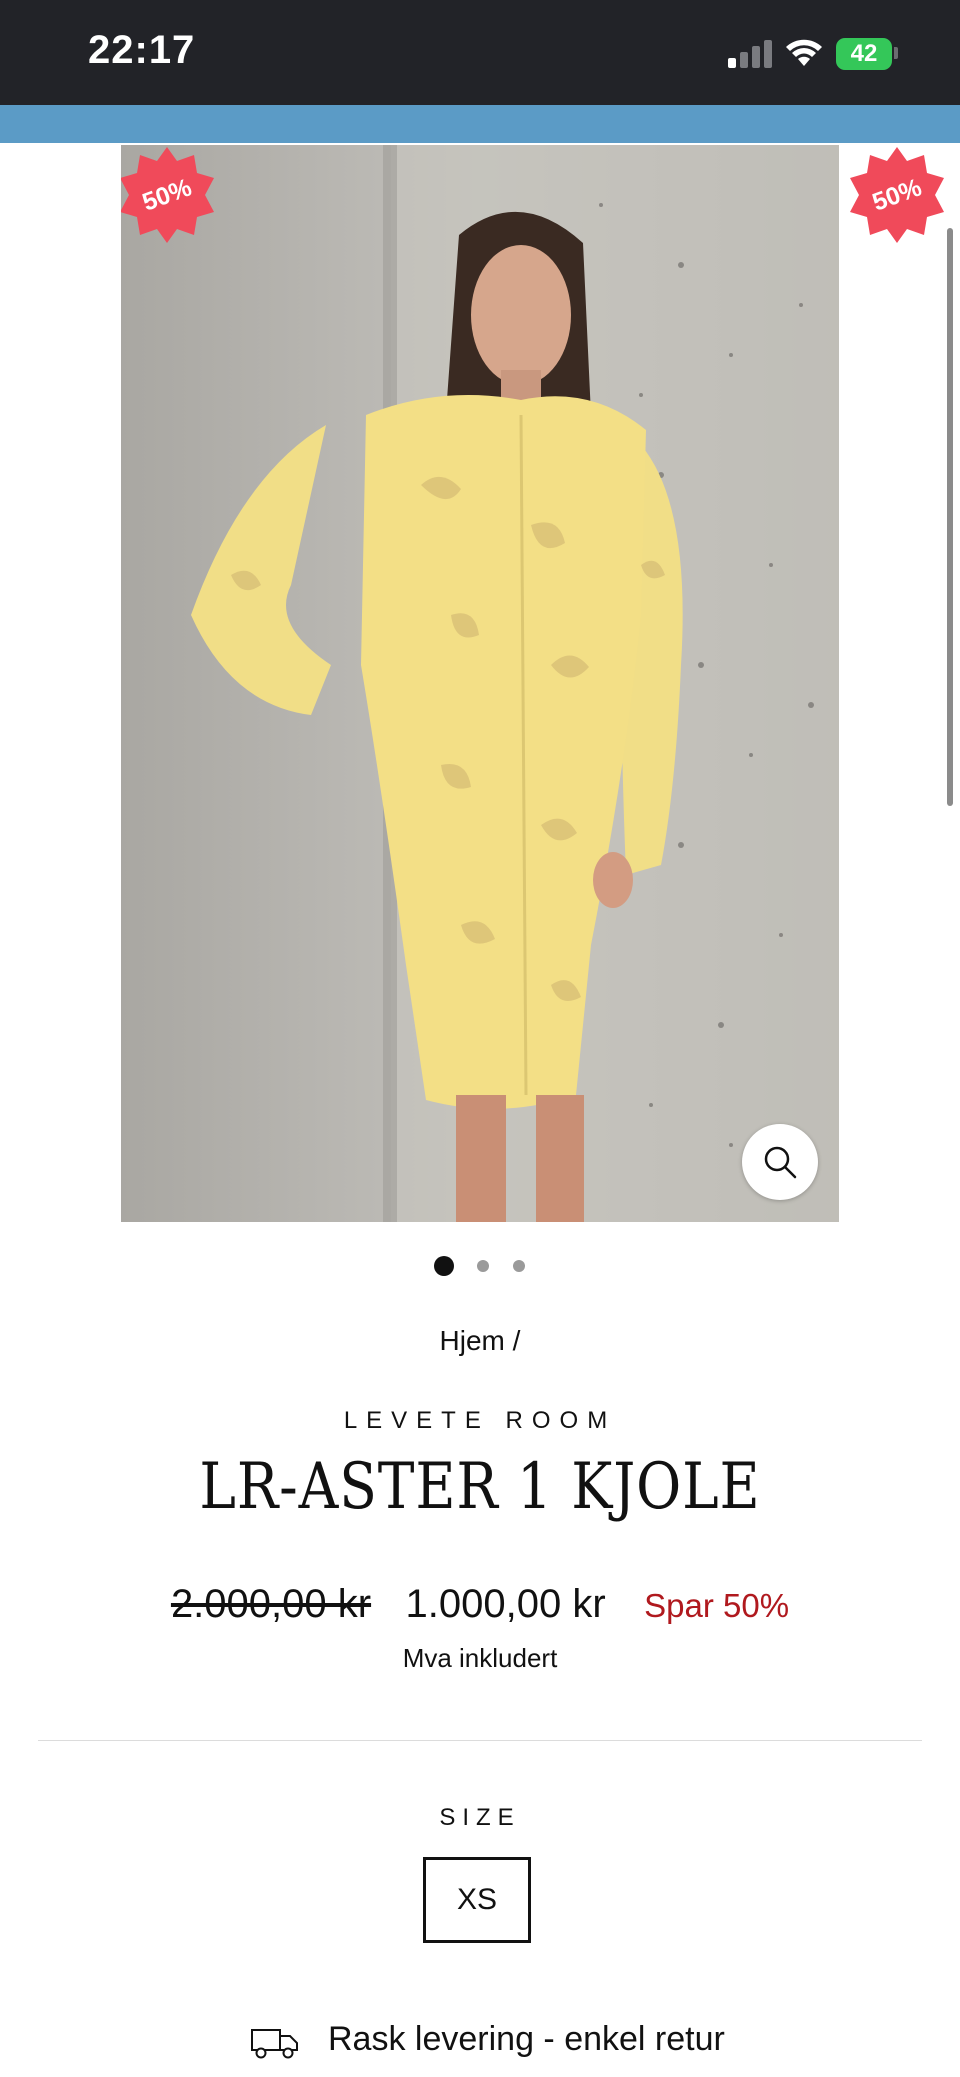 The width and height of the screenshot is (960, 2077). I want to click on top-banner, so click(480, 124).